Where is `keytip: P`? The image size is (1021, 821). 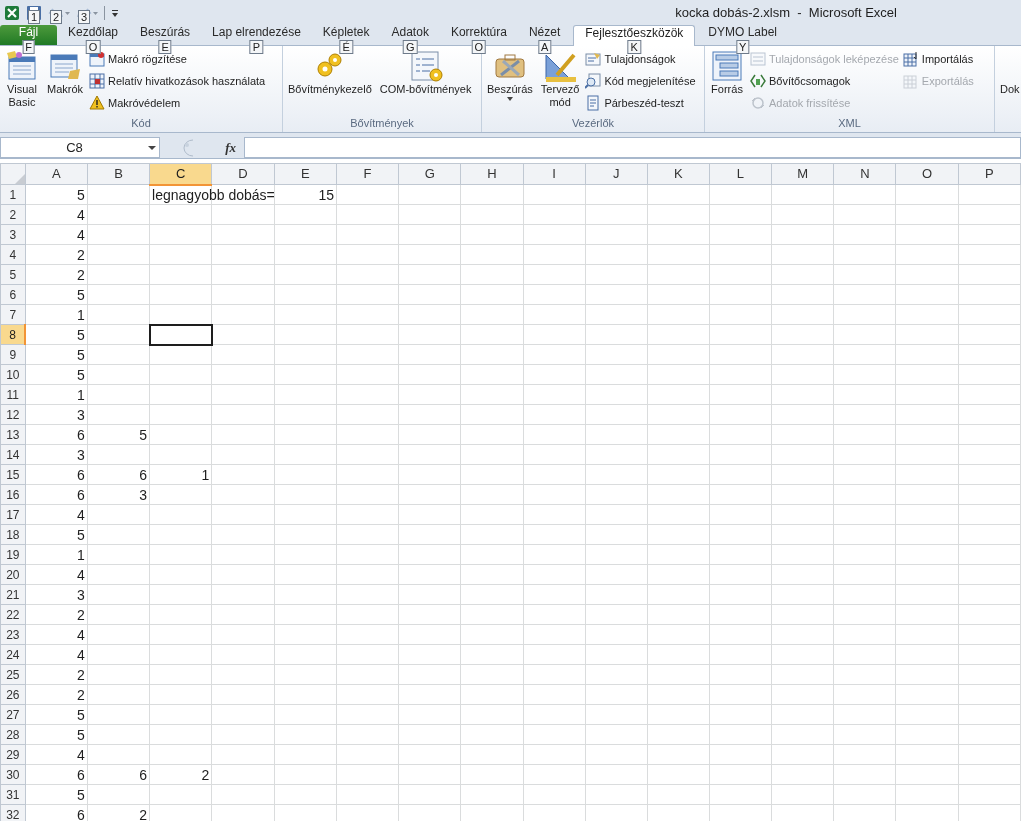 keytip: P is located at coordinates (256, 47).